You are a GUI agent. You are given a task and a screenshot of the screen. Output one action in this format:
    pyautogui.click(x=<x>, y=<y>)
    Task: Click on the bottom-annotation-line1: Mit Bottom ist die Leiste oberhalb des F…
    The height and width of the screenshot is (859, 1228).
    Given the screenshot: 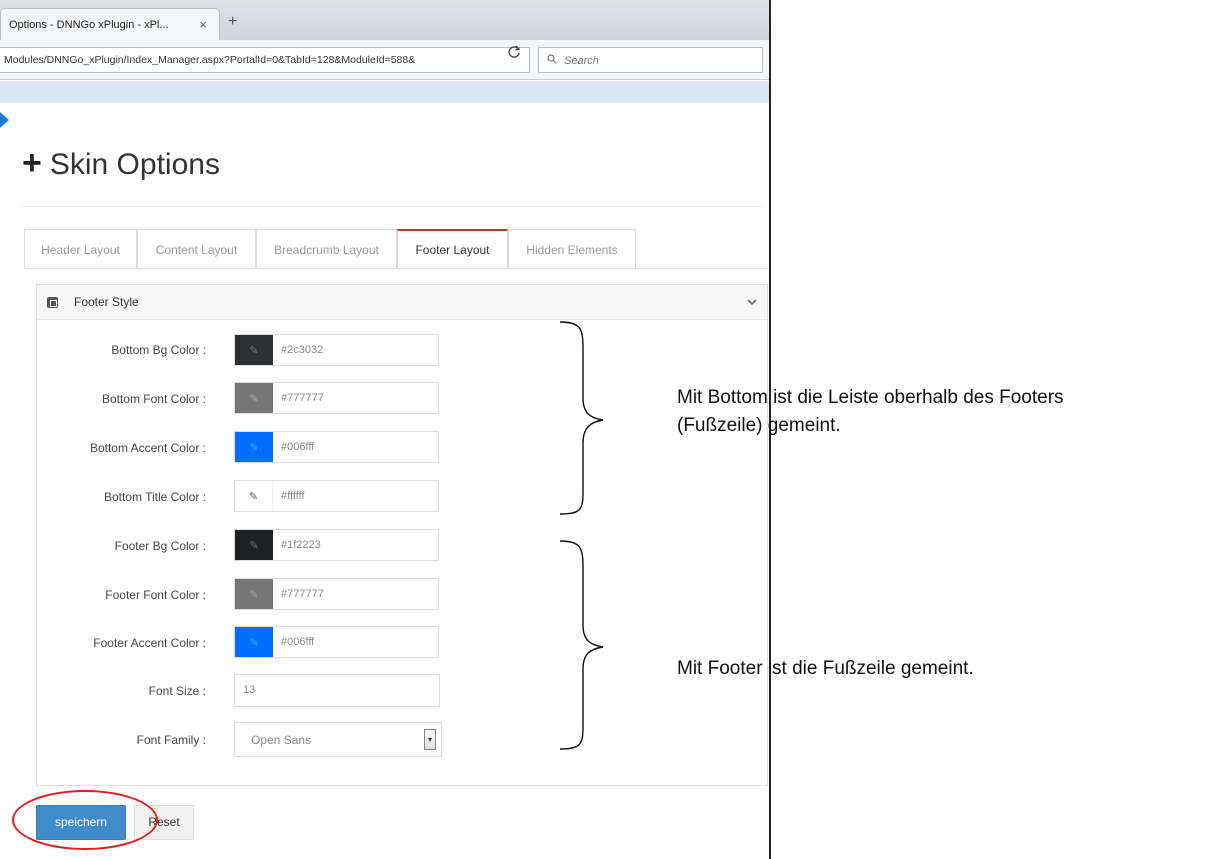 What is the action you would take?
    pyautogui.click(x=870, y=397)
    